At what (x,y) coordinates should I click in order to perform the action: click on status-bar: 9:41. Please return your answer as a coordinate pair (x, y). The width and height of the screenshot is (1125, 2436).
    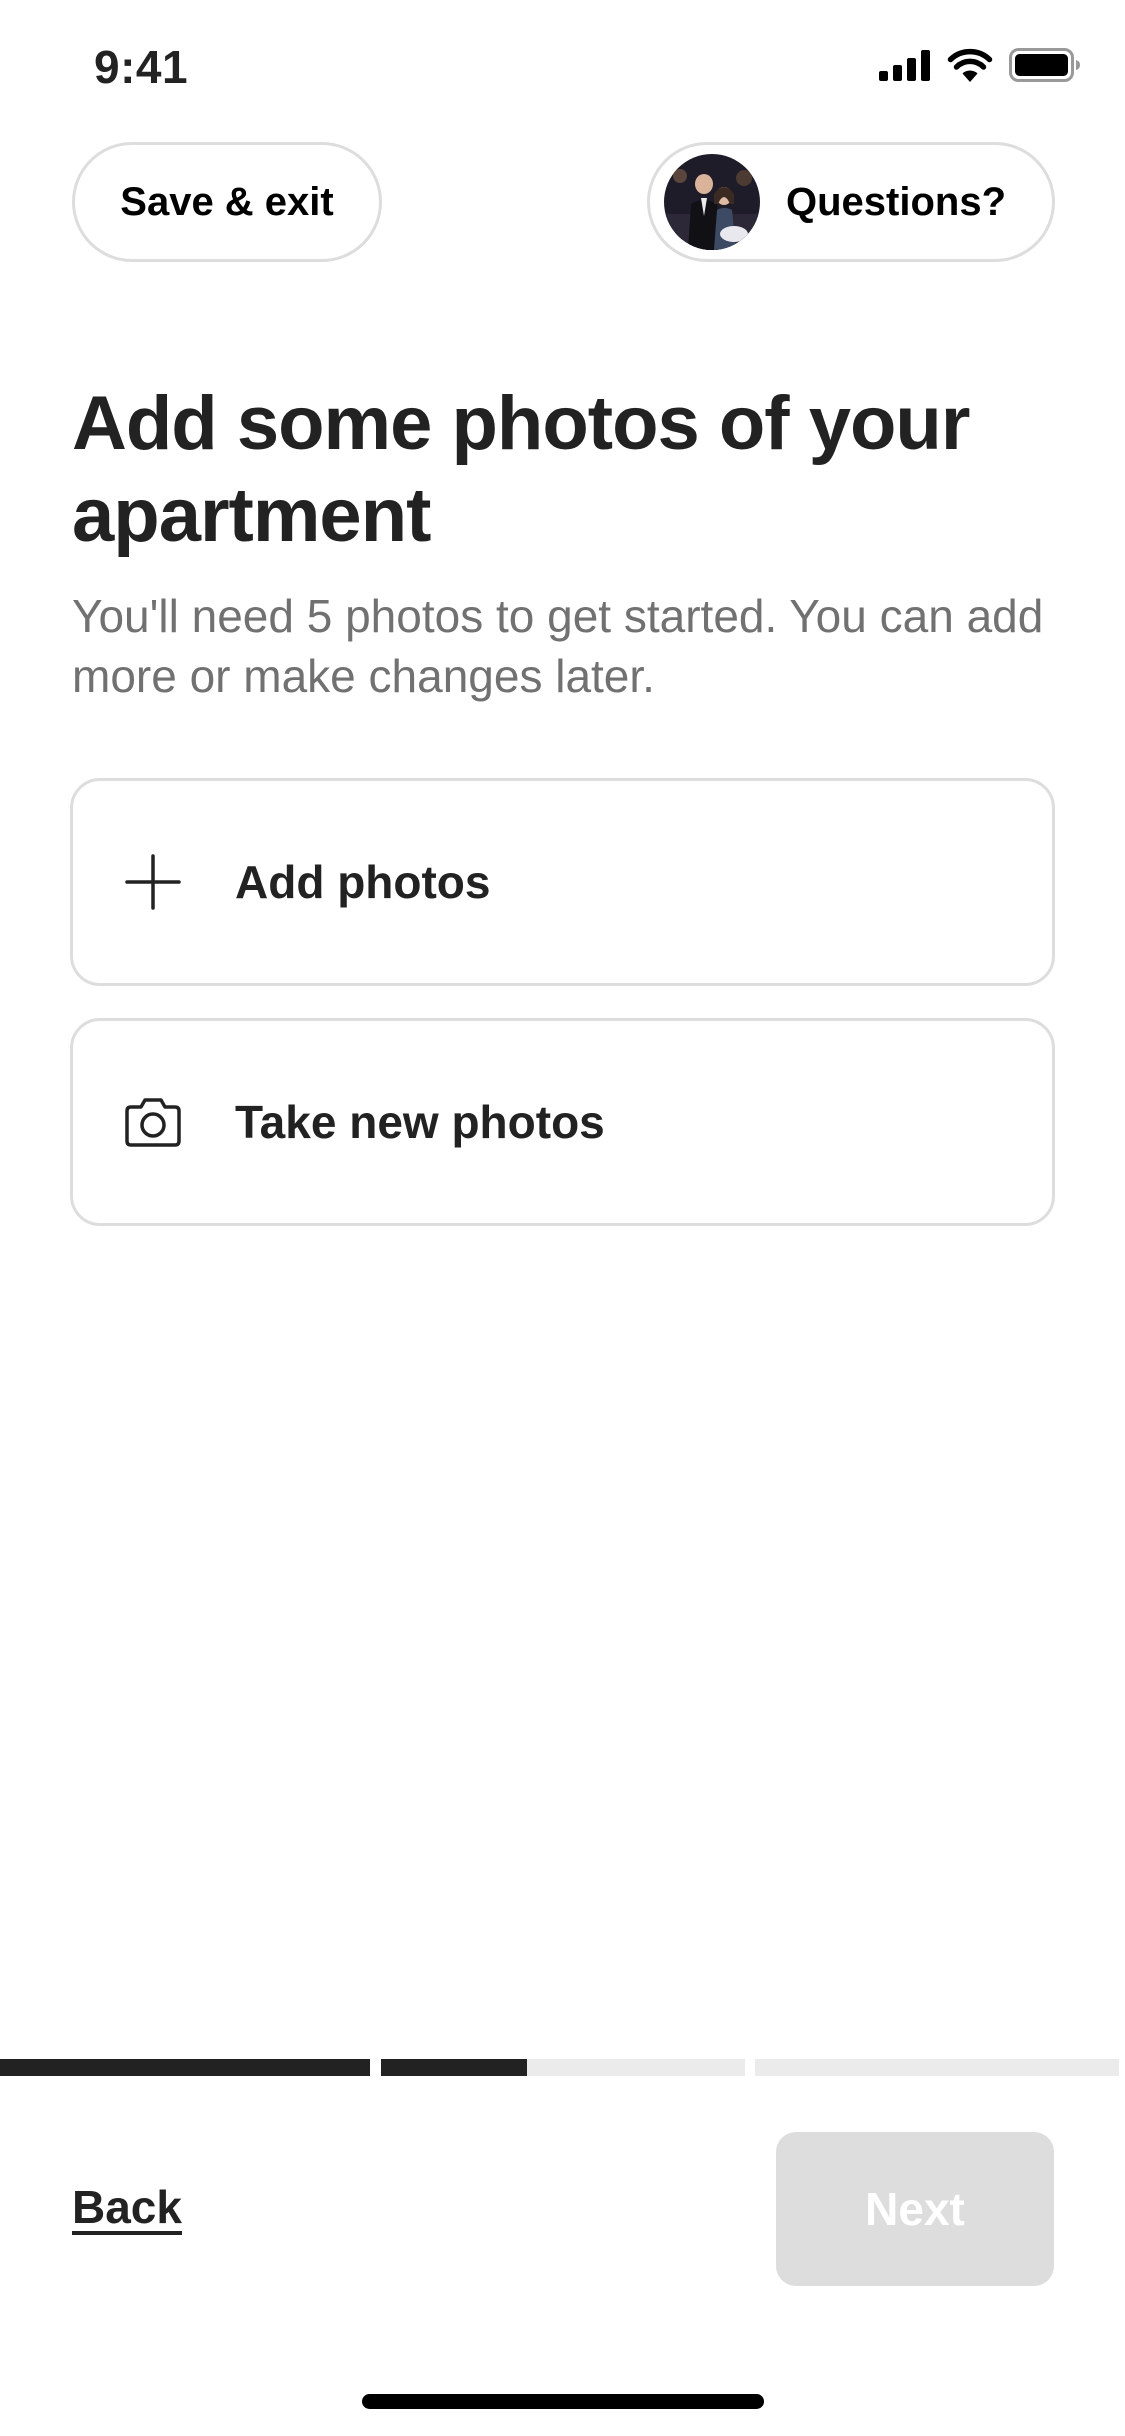
    Looking at the image, I should click on (562, 70).